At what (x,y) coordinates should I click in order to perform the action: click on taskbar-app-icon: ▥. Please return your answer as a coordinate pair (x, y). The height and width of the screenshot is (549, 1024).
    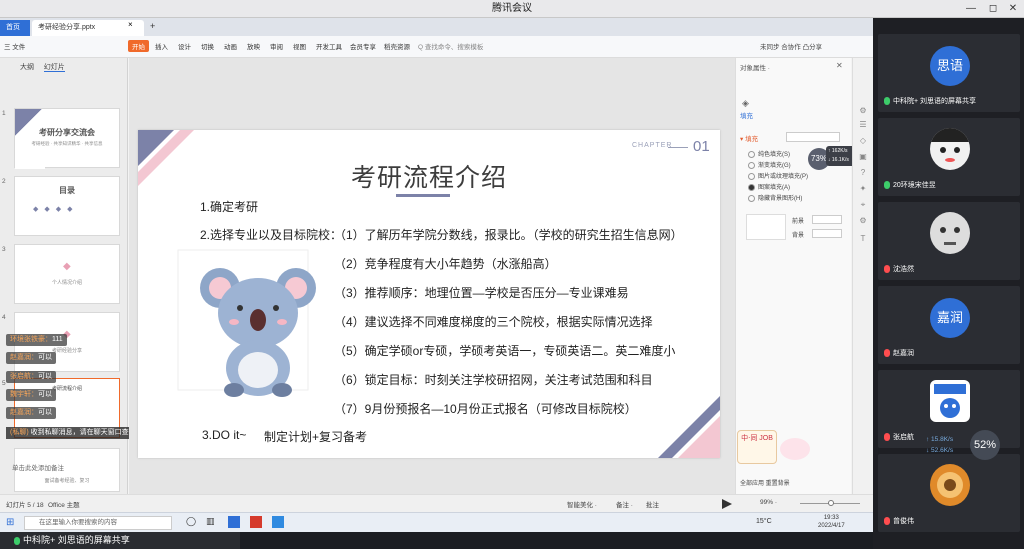
    Looking at the image, I should click on (210, 521).